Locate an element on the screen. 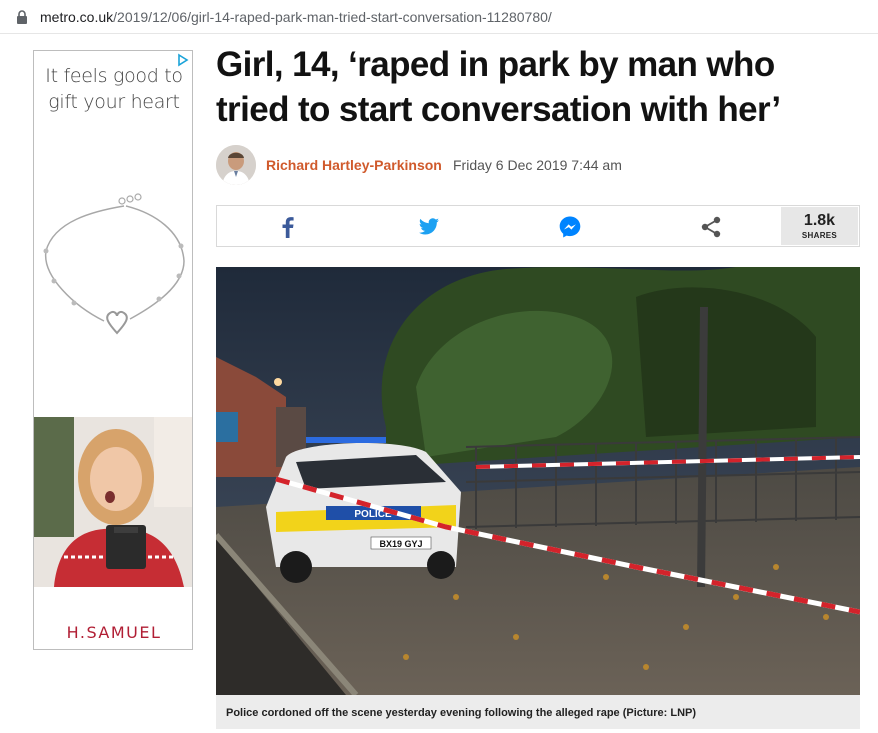  publish-date: Friday 6 Dec 2019 7:44 am is located at coordinates (537, 165).